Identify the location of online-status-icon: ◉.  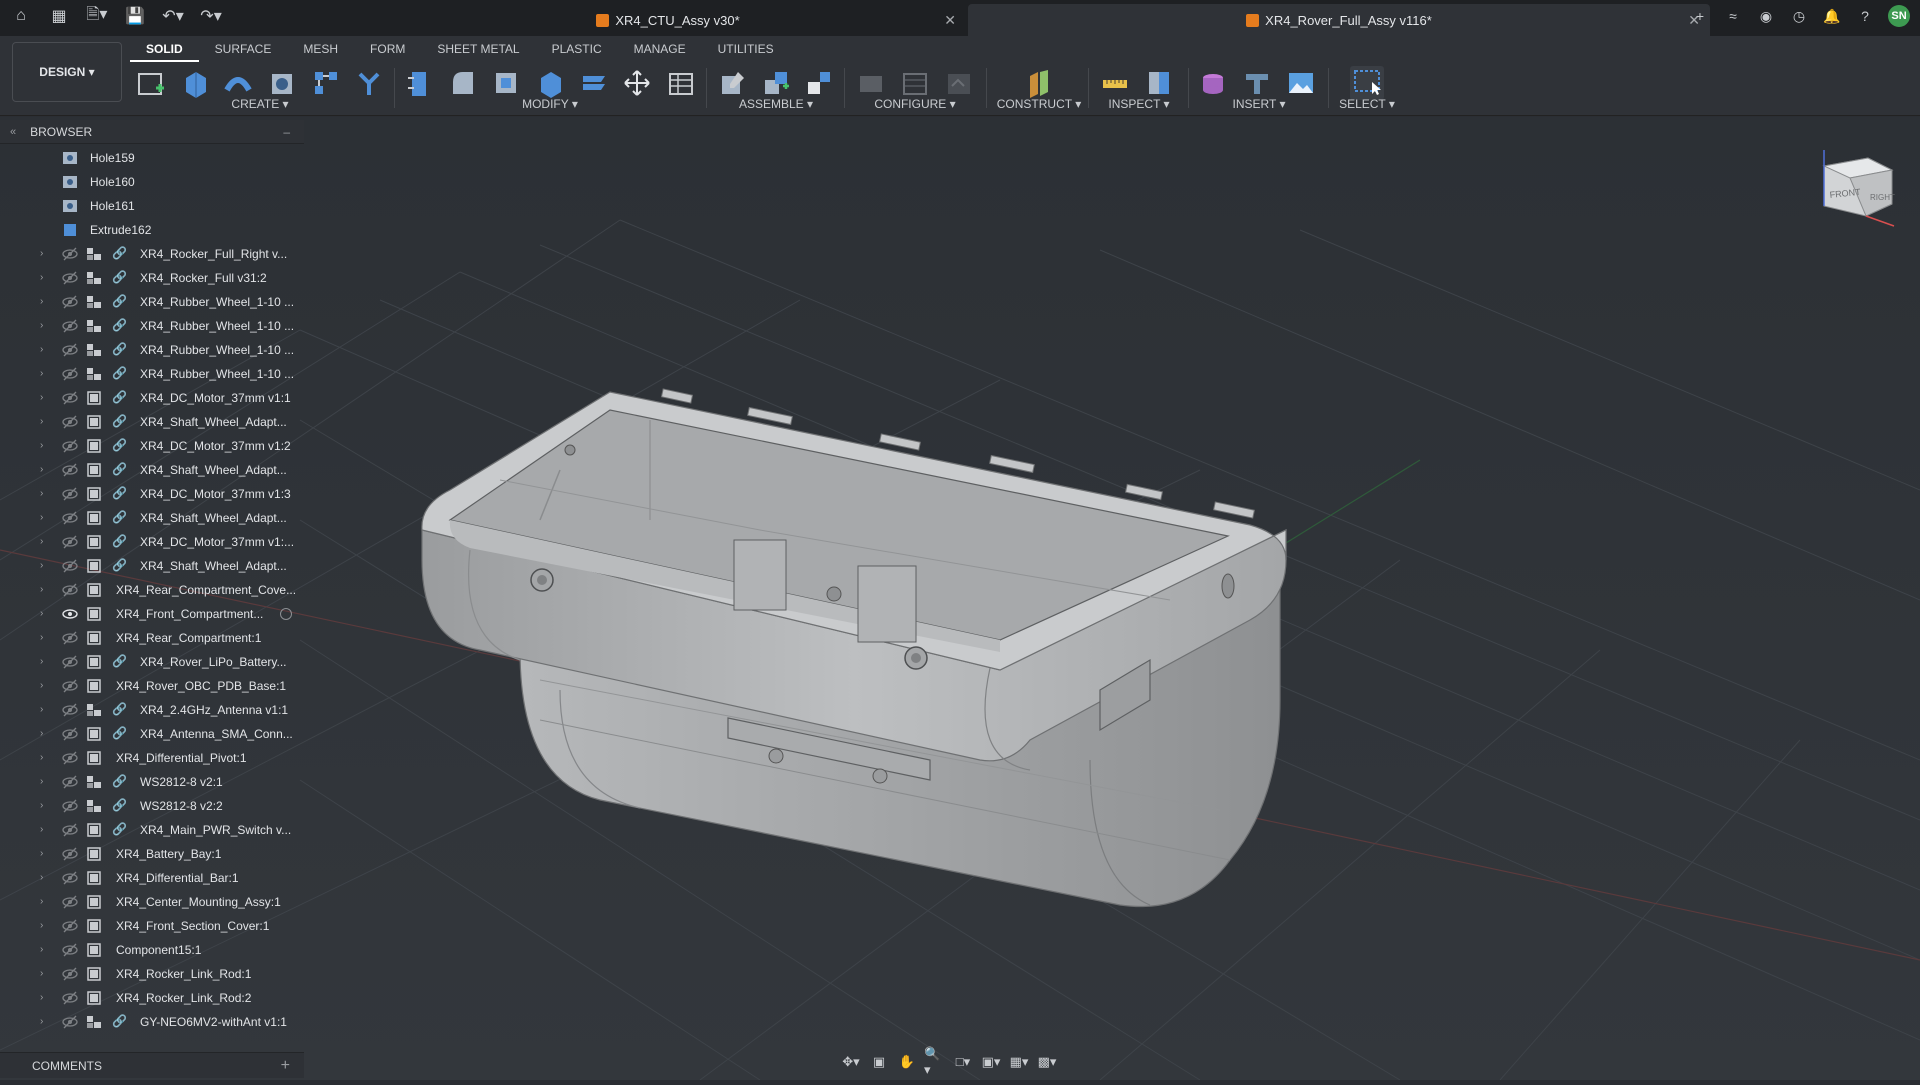
(1766, 16).